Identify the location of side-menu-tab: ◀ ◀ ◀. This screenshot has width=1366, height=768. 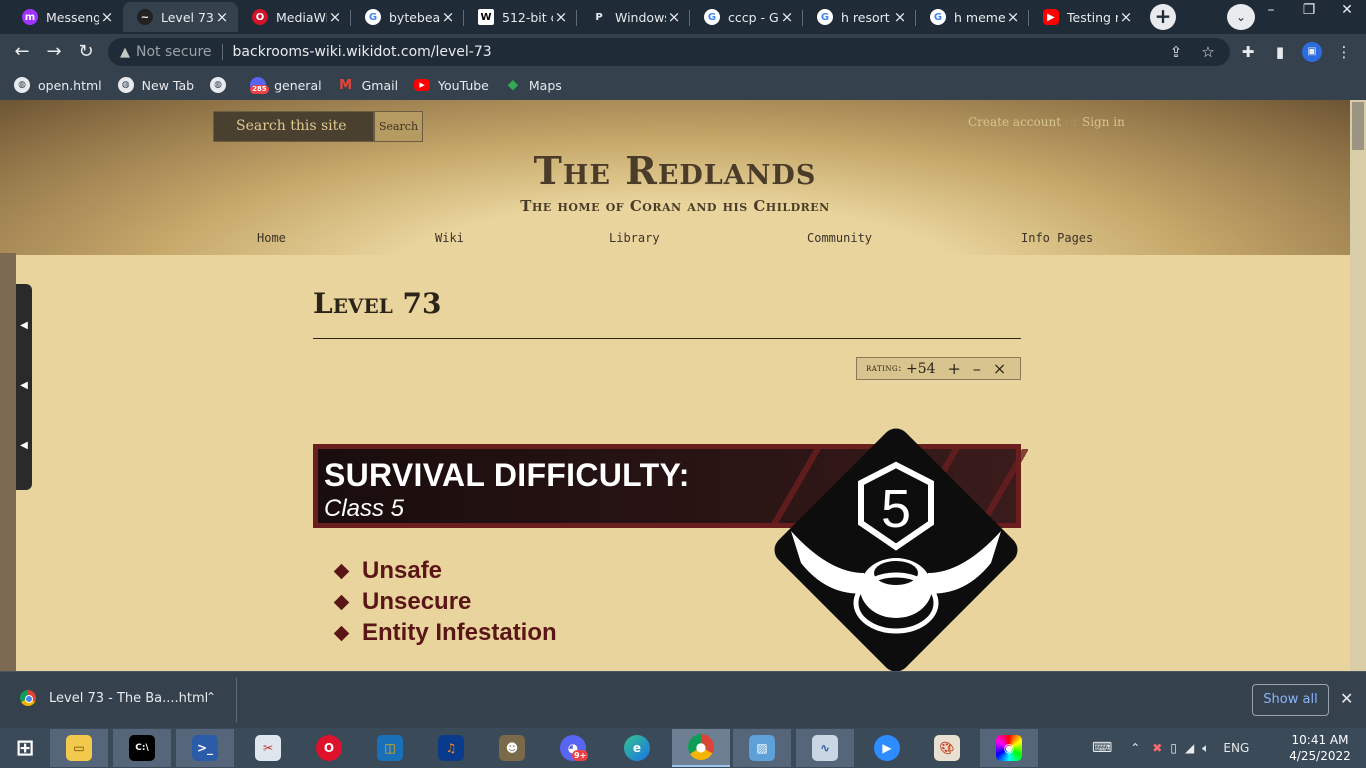
(24, 387).